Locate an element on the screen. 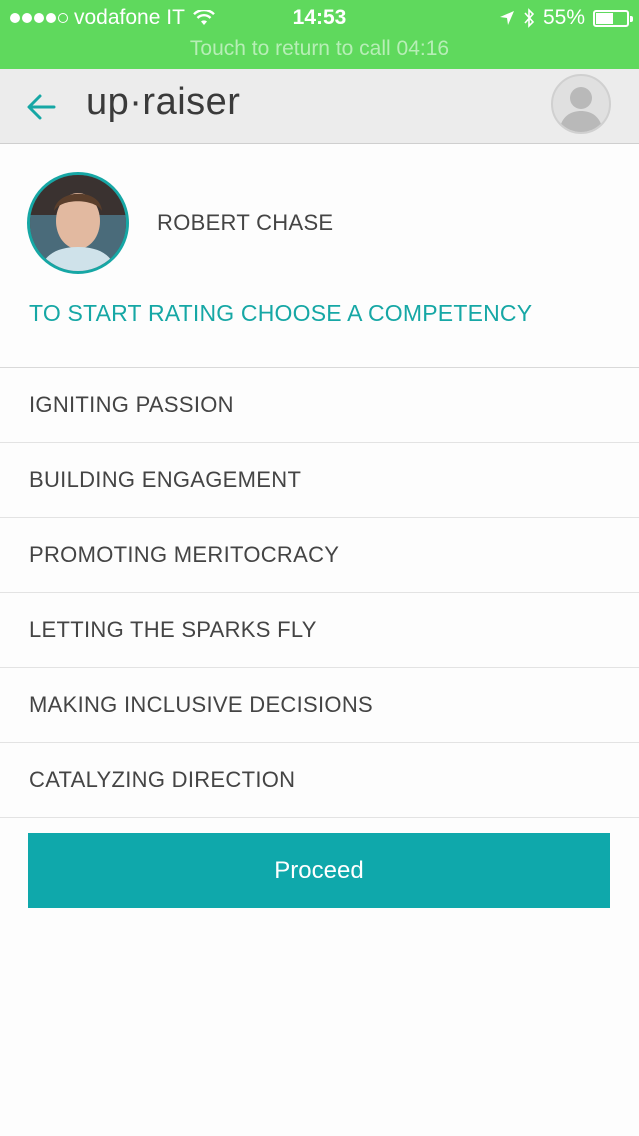 The image size is (639, 1136). person-portrait-icon is located at coordinates (78, 223).